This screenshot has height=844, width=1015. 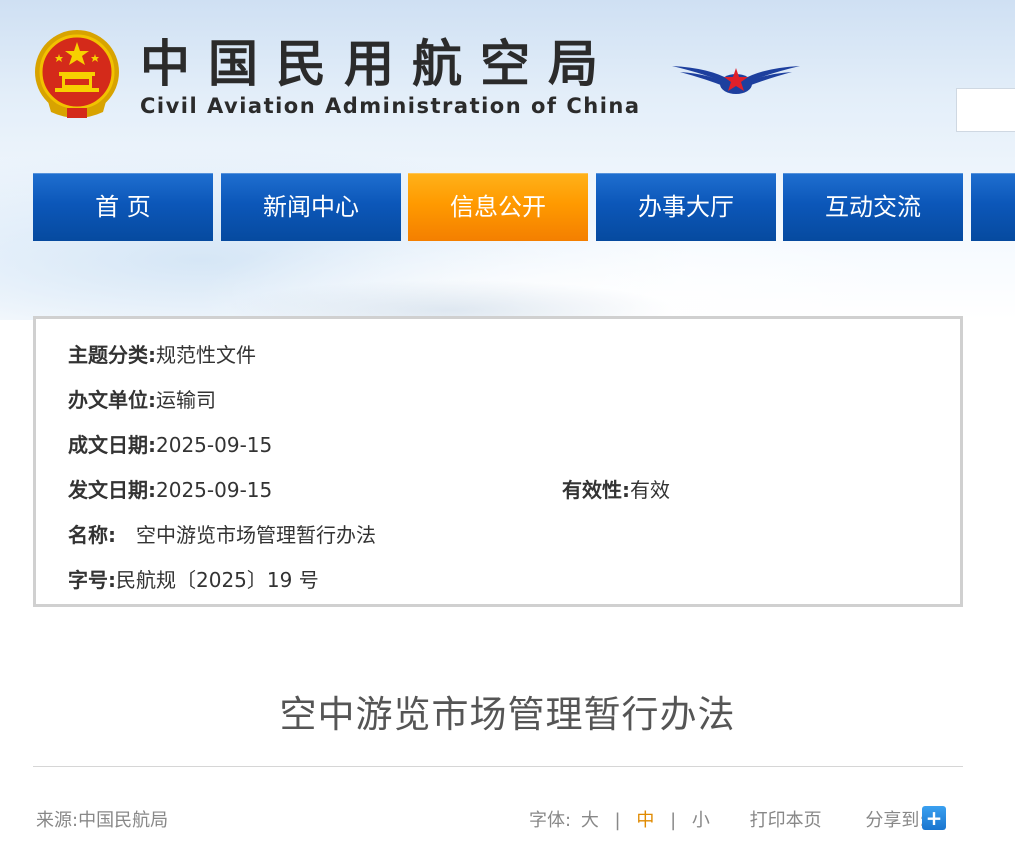 I want to click on topic-value: 规范性文件, so click(x=206, y=355).